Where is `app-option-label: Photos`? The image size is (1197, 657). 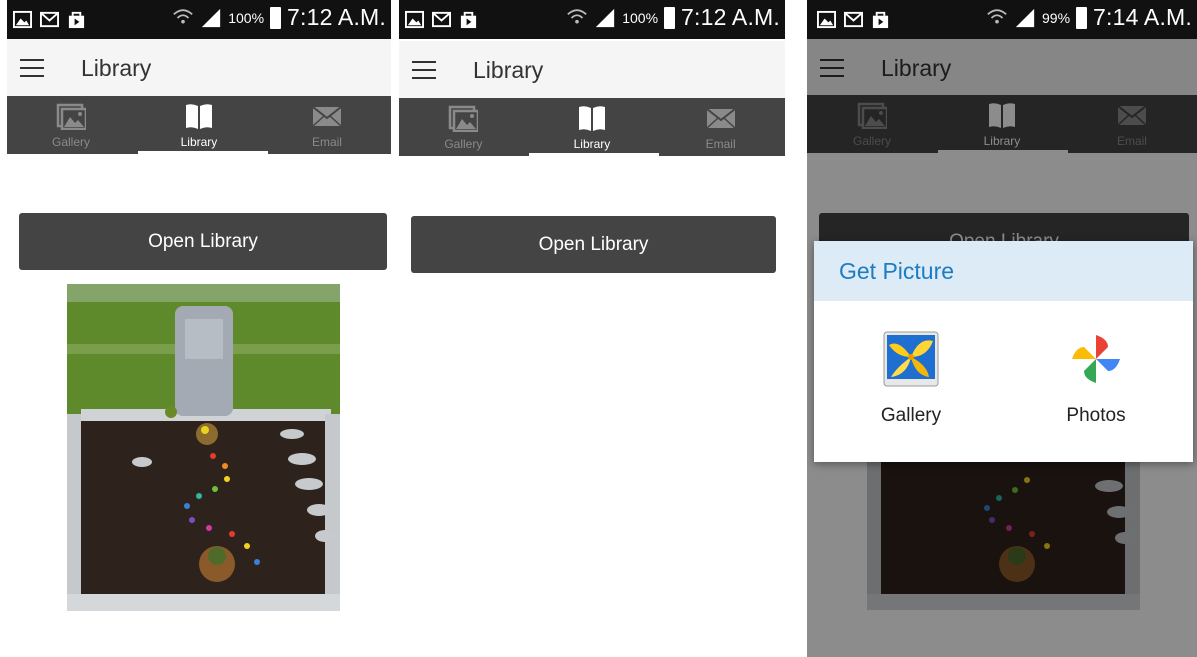 app-option-label: Photos is located at coordinates (1096, 415).